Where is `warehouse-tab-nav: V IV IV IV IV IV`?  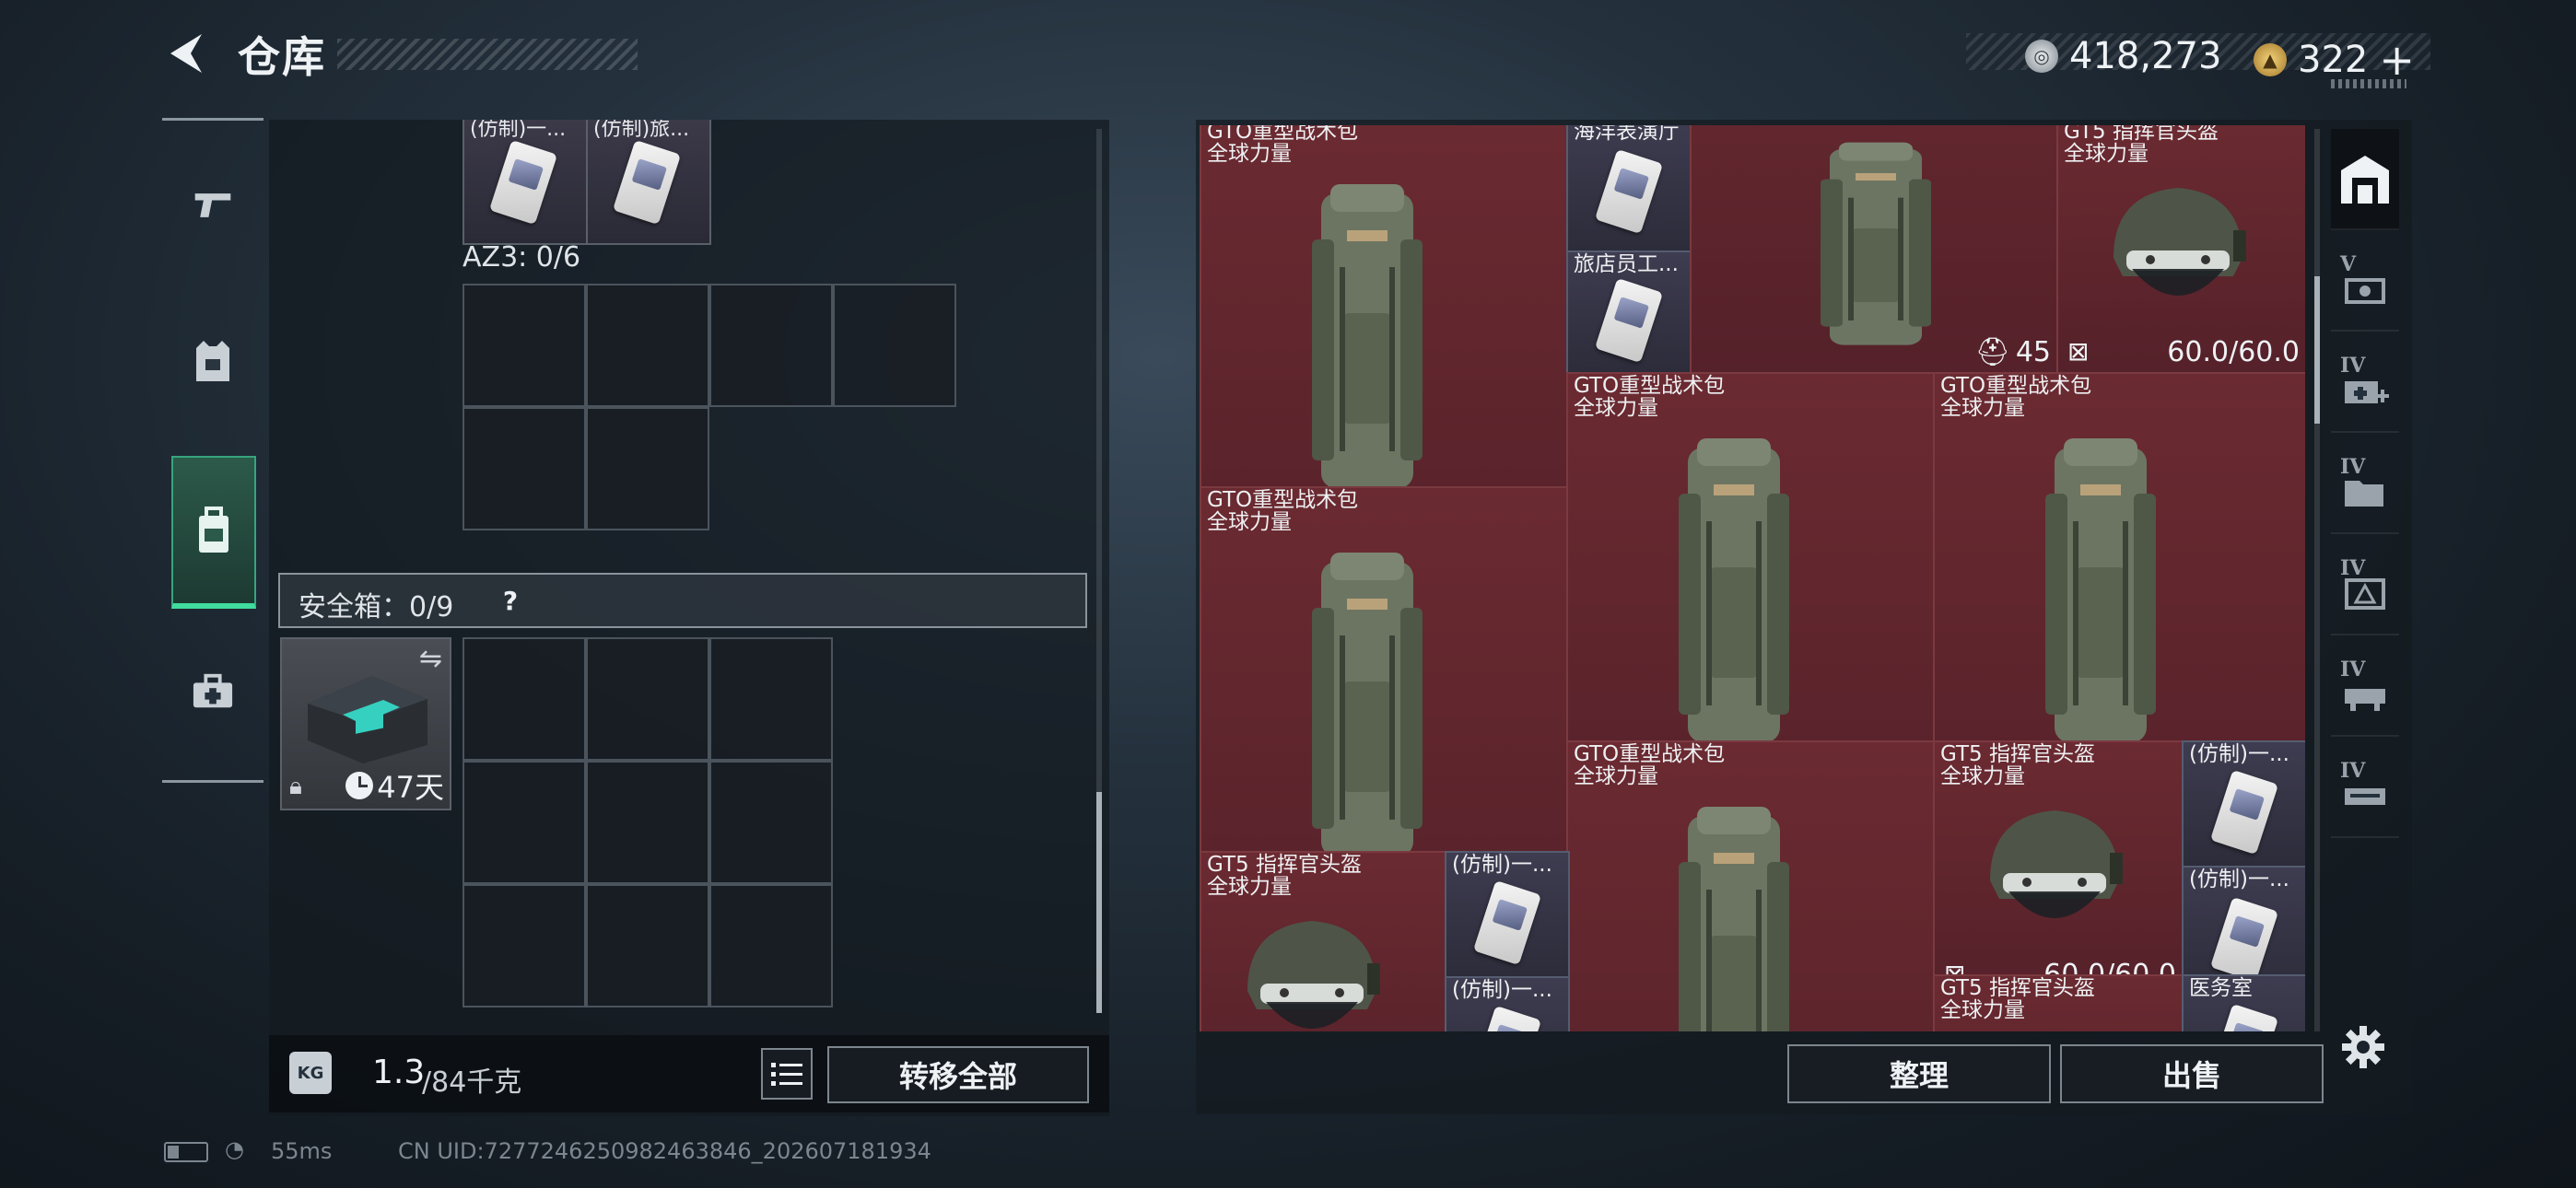 warehouse-tab-nav: V IV IV IV IV IV is located at coordinates (2365, 543).